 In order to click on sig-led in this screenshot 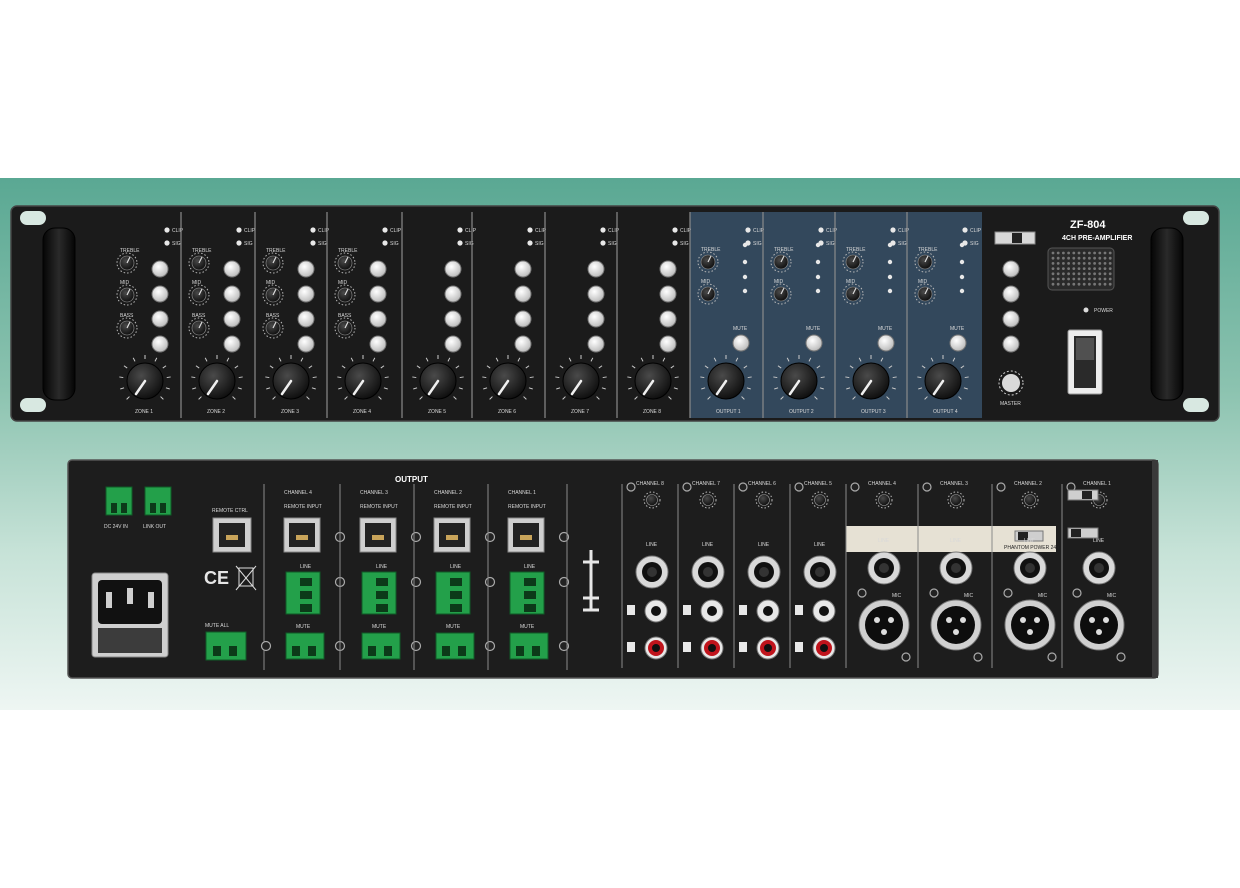, I will do `click(167, 243)`.